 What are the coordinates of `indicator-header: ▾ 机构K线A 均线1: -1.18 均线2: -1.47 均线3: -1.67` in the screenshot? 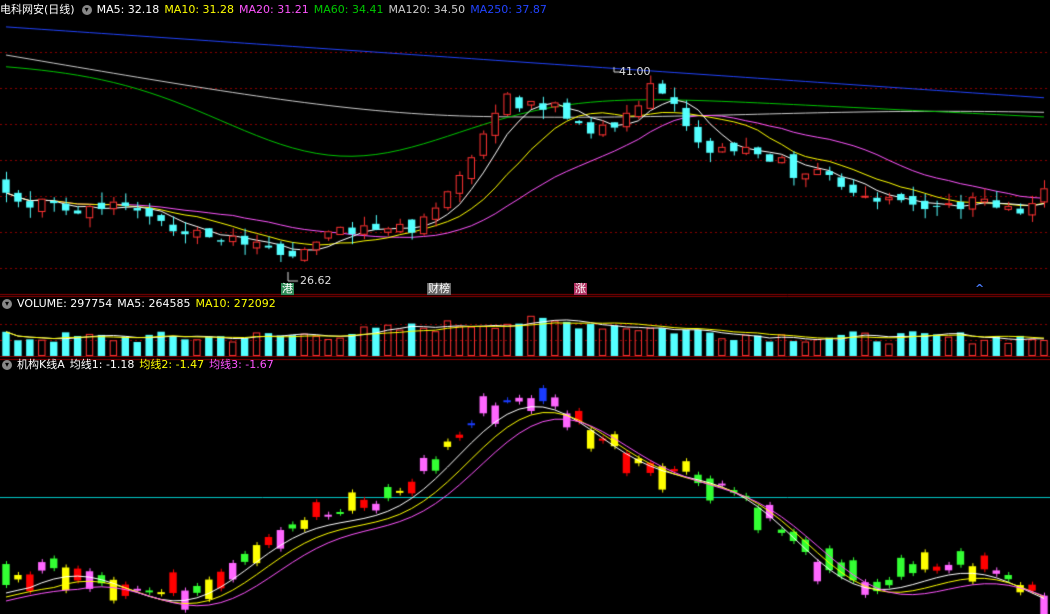 It's located at (139, 365).